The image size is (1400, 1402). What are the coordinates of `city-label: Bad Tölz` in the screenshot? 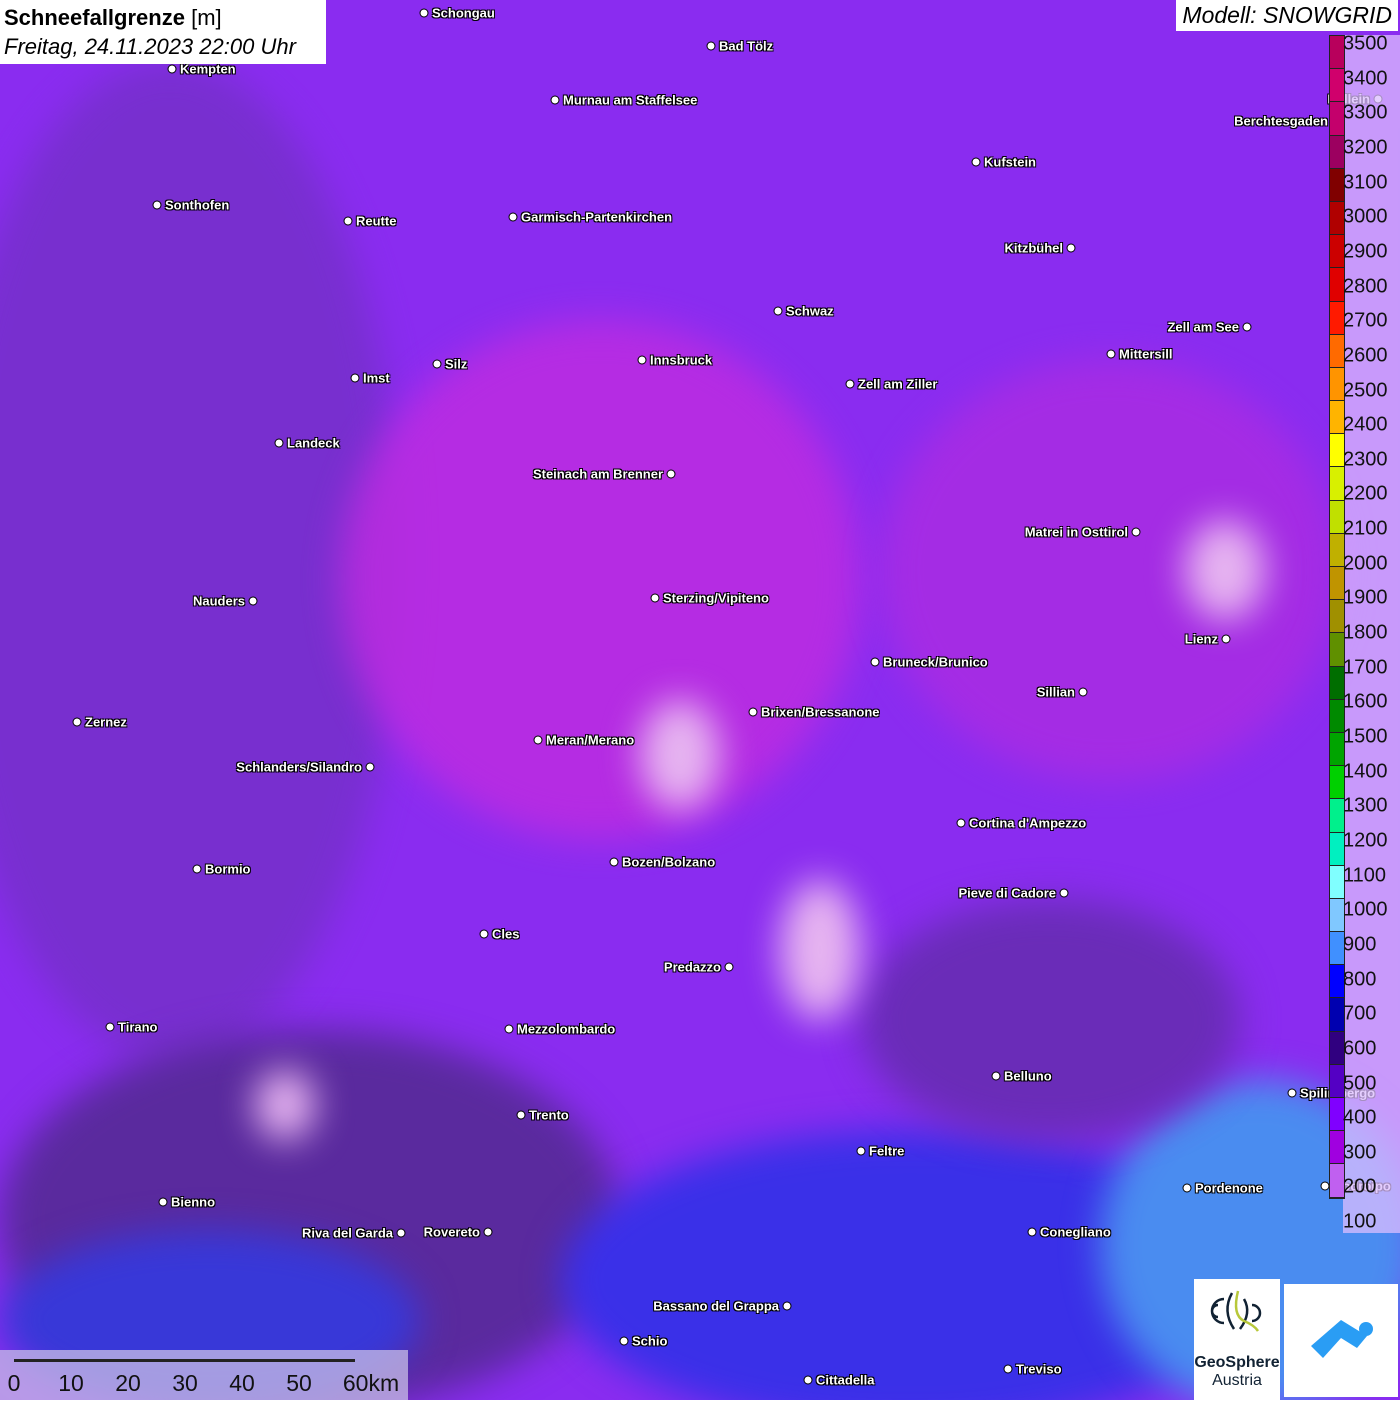 It's located at (746, 46).